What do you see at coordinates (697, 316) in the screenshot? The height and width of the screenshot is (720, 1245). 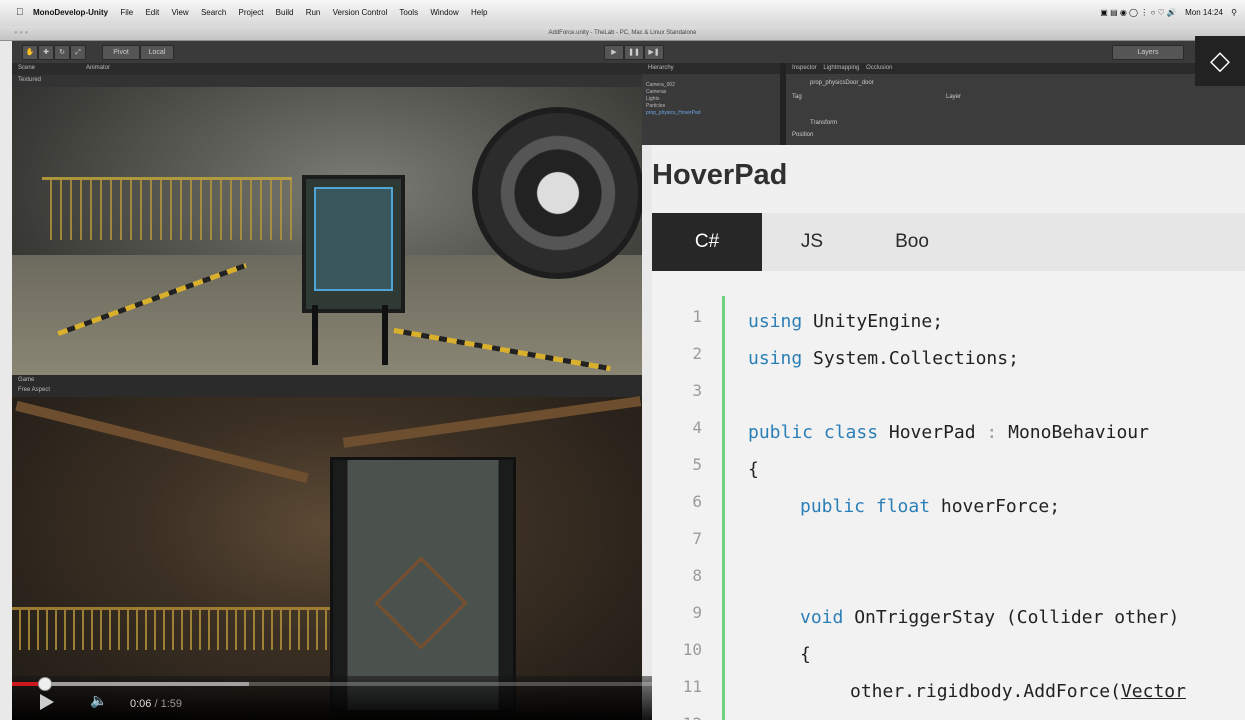 I see `line-number: 1` at bounding box center [697, 316].